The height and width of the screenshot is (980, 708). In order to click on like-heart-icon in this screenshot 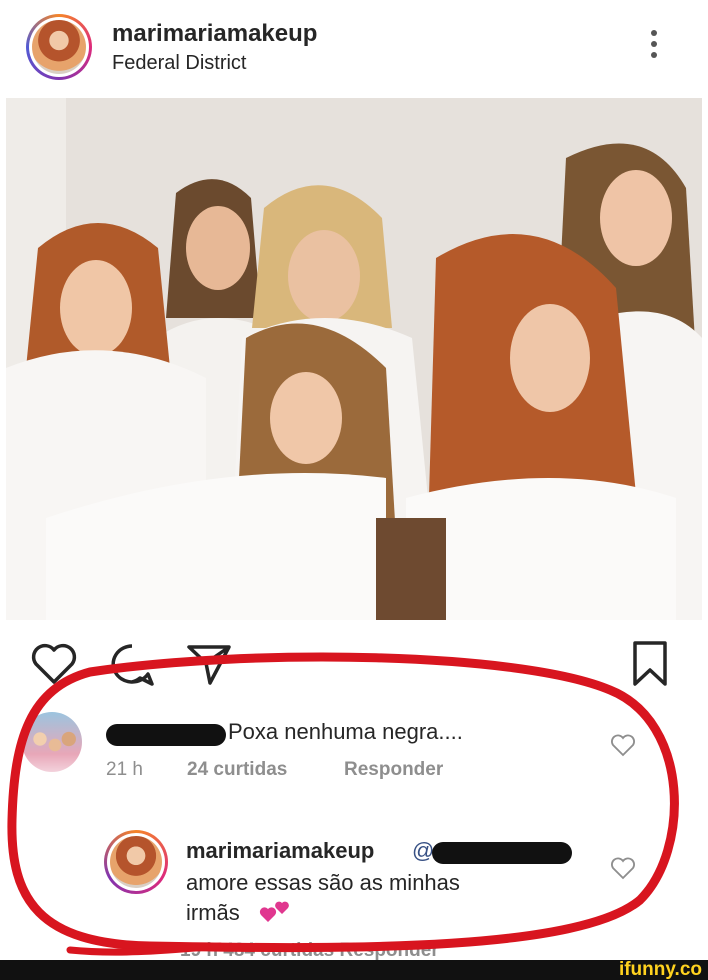, I will do `click(54, 664)`.